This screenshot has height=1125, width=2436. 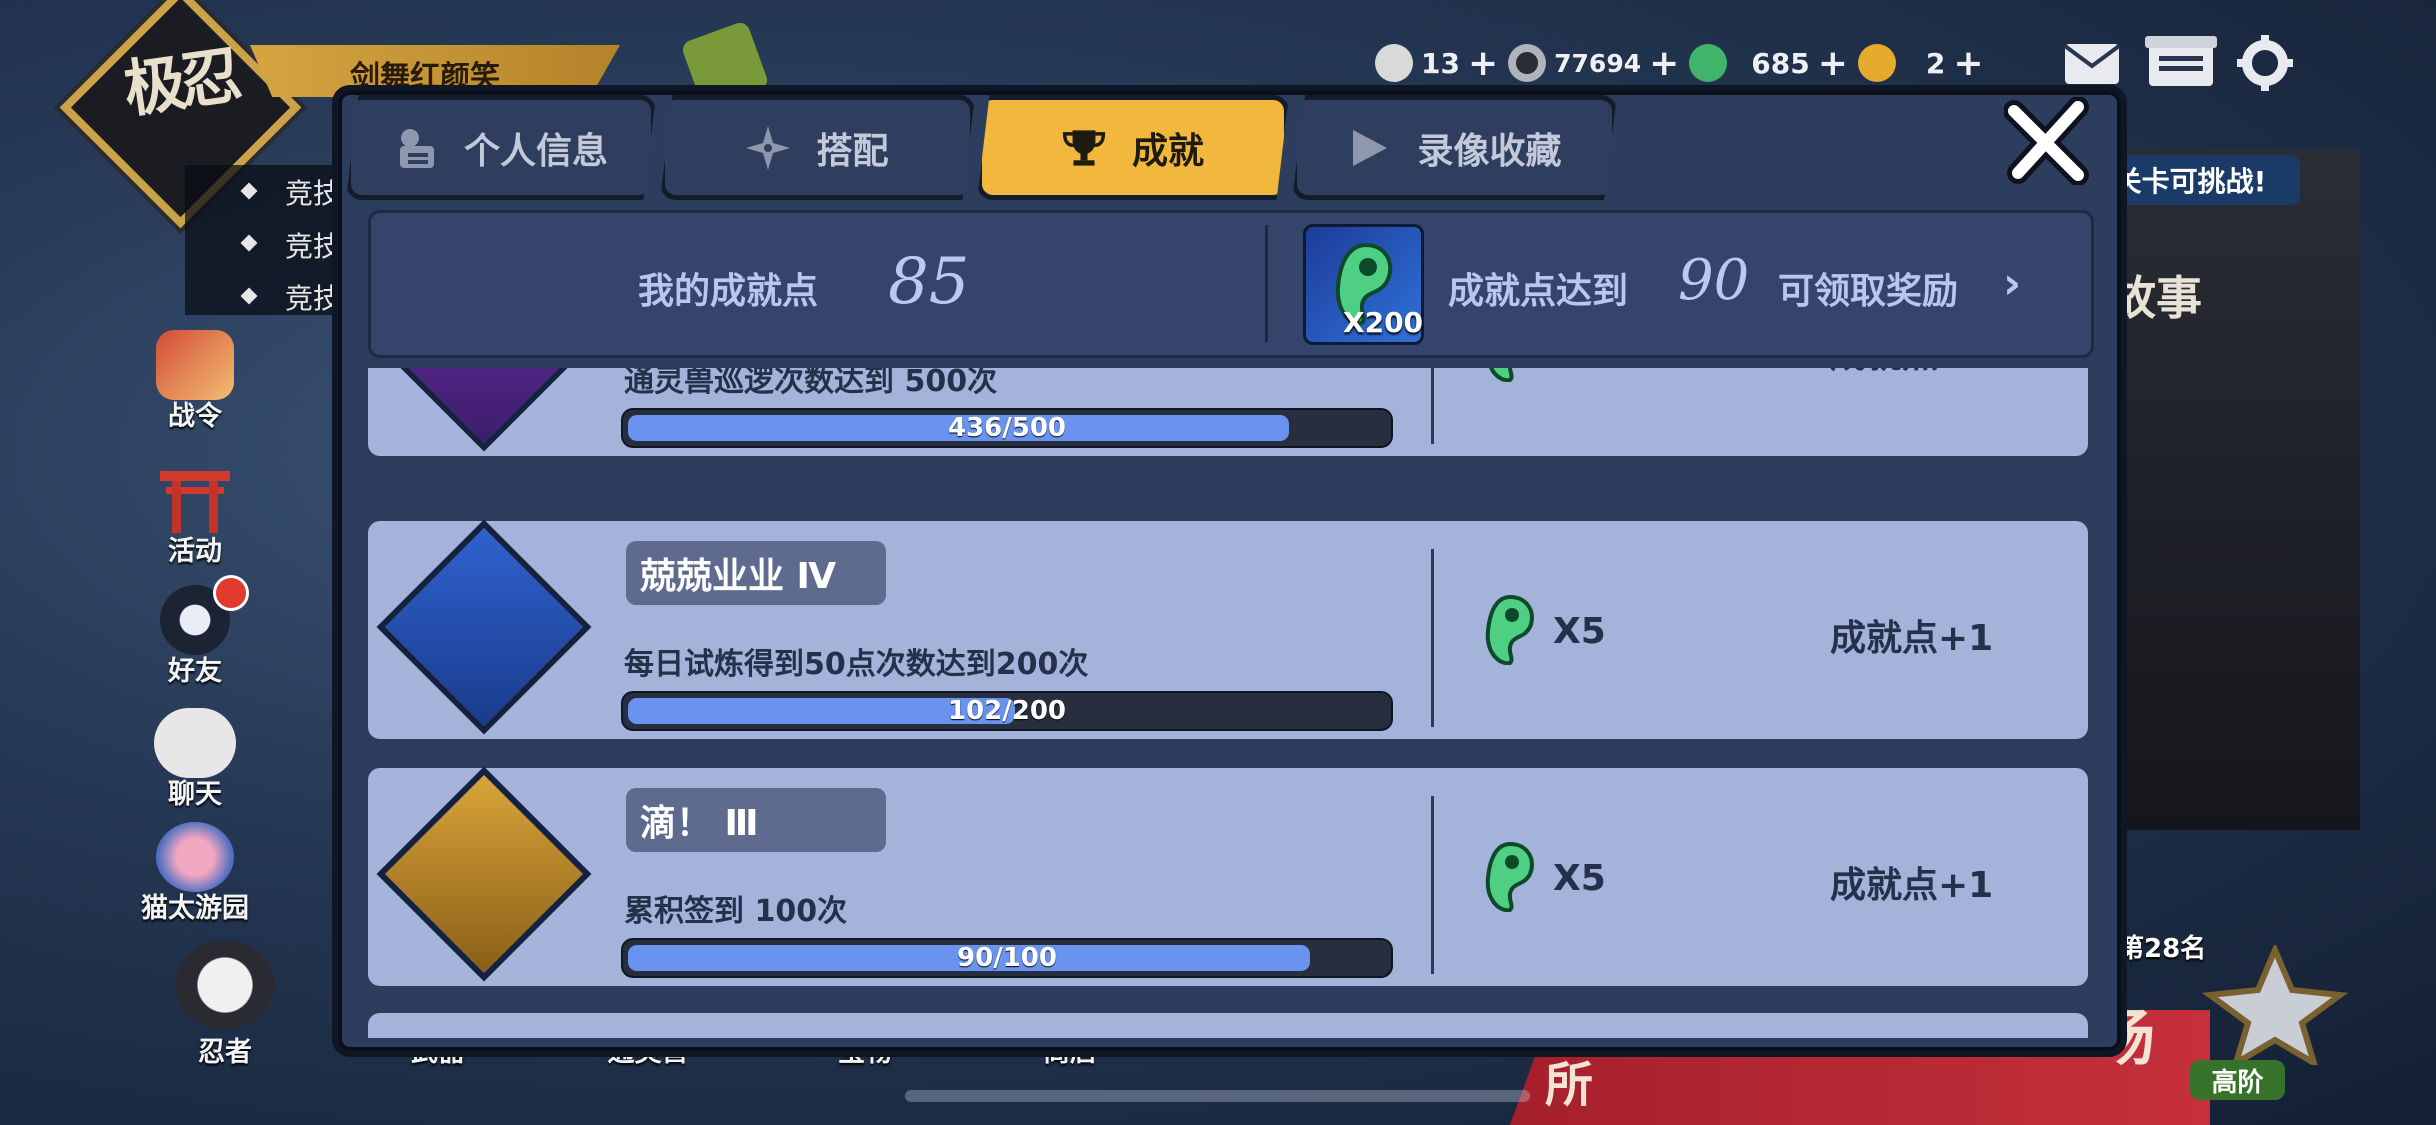 I want to click on gear-icon, so click(x=2265, y=65).